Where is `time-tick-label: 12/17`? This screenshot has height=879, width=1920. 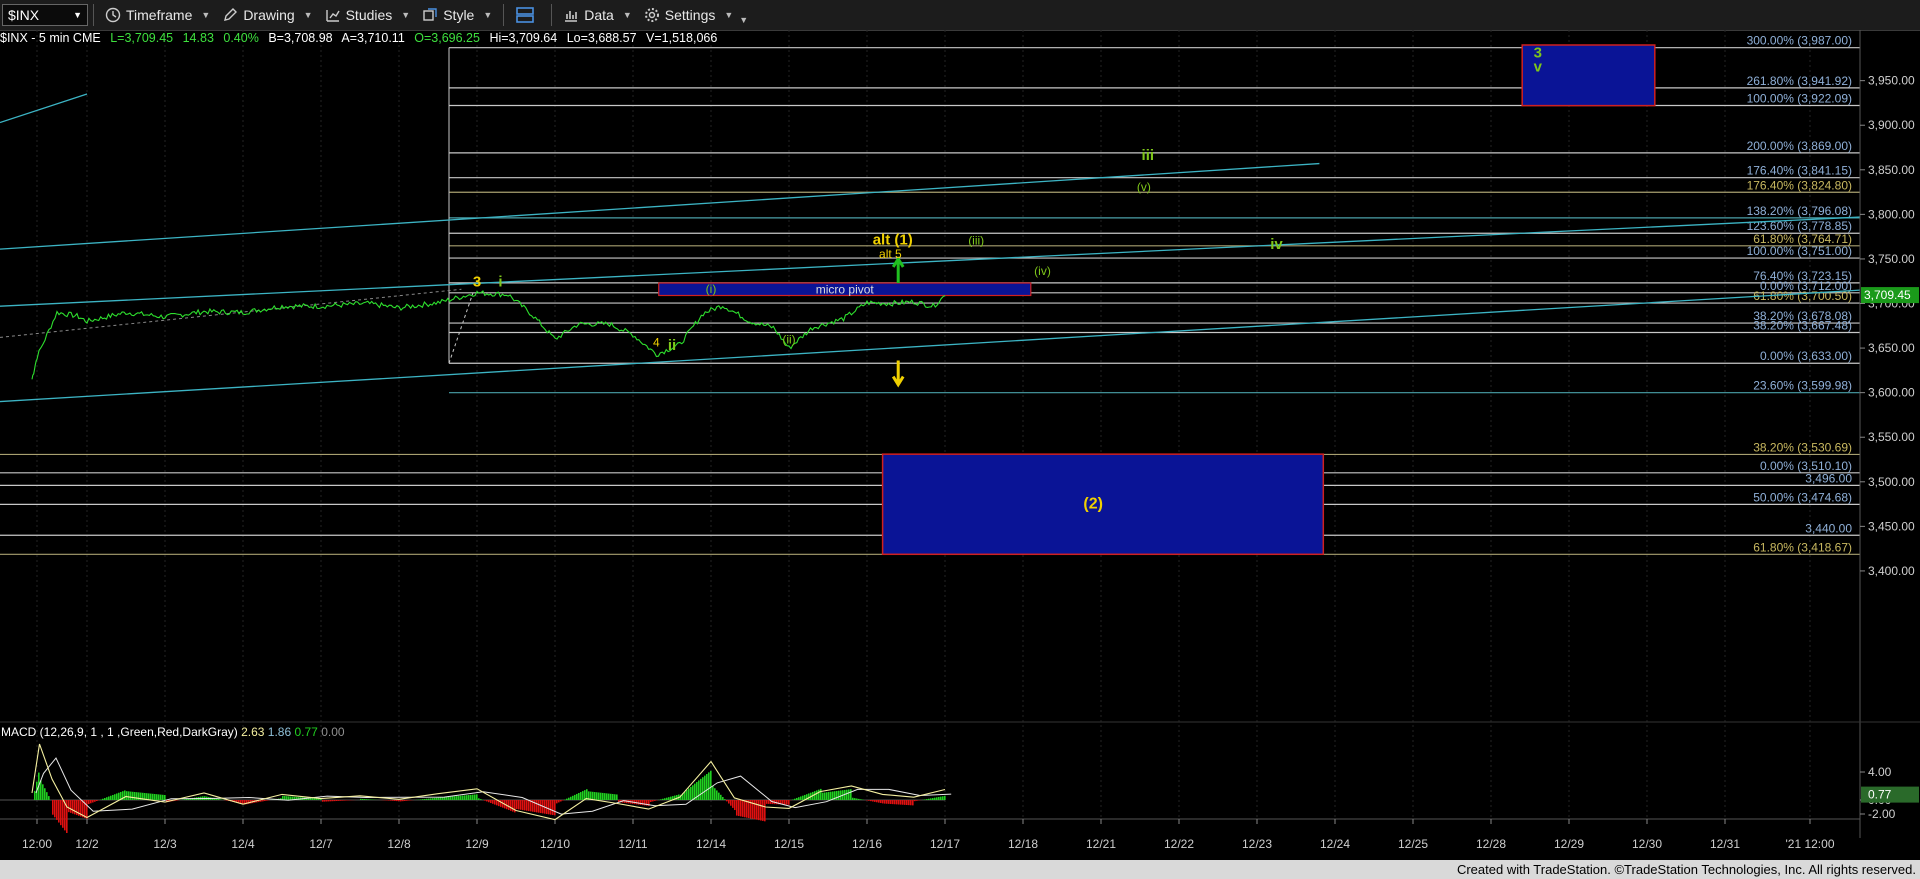
time-tick-label: 12/17 is located at coordinates (945, 844).